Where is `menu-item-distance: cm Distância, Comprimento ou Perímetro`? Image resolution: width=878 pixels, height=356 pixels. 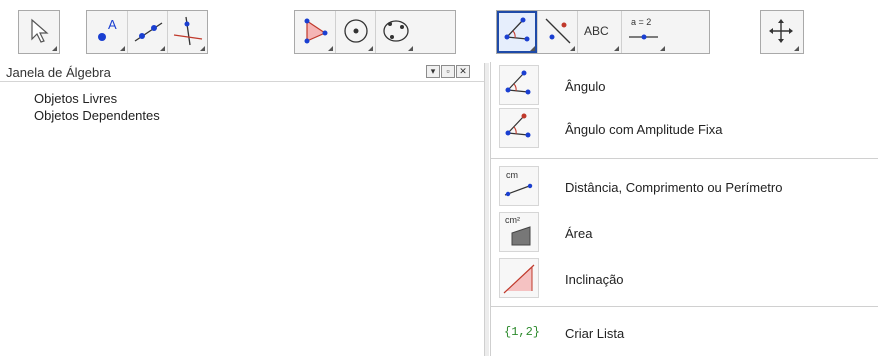
menu-item-distance: cm Distância, Comprimento ou Perímetro is located at coordinates (684, 187).